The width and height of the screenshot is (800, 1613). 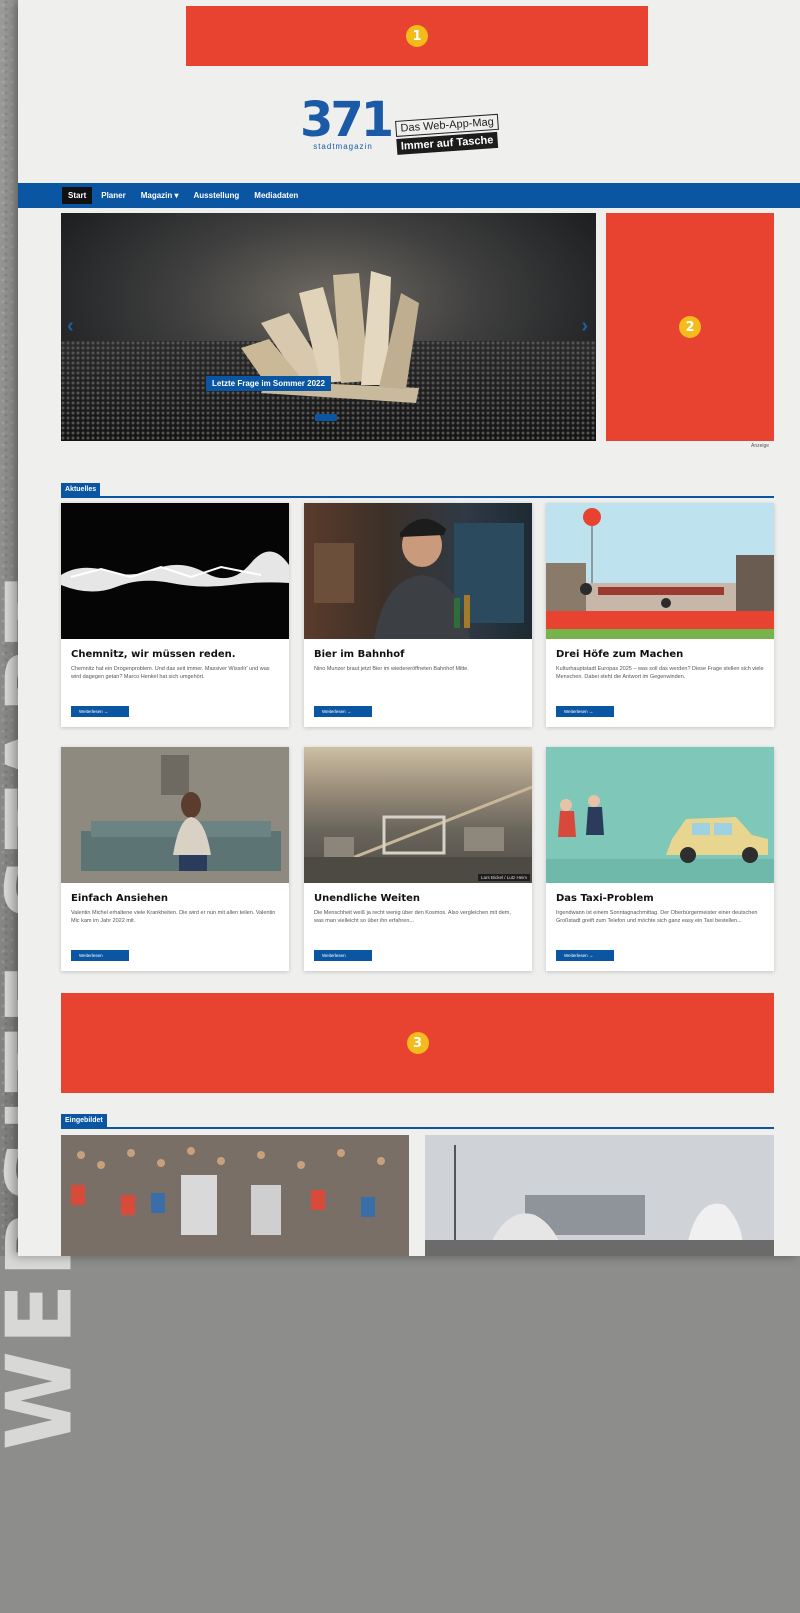 What do you see at coordinates (599, 1195) in the screenshot?
I see `gallery-image-street` at bounding box center [599, 1195].